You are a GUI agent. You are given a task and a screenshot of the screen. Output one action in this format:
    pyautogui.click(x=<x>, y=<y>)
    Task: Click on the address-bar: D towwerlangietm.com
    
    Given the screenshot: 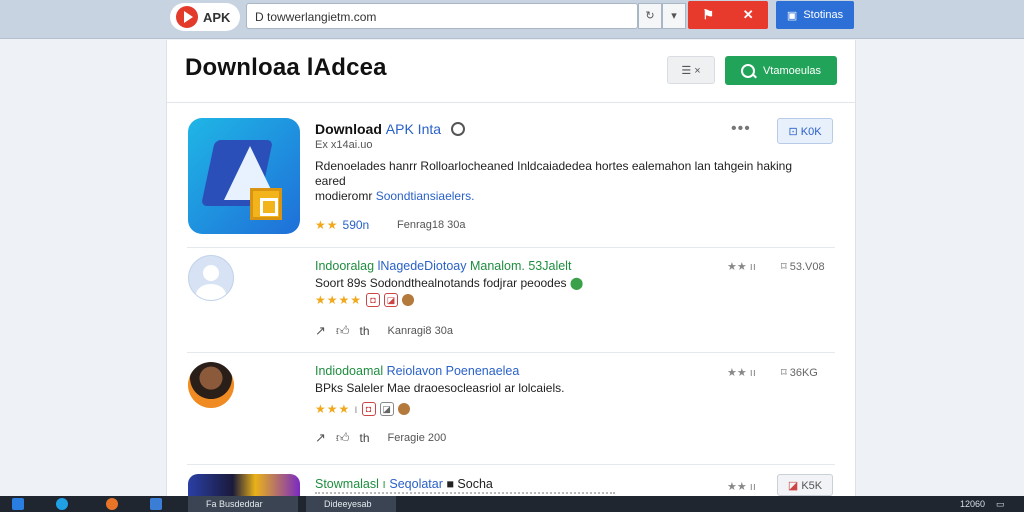 What is the action you would take?
    pyautogui.click(x=442, y=16)
    